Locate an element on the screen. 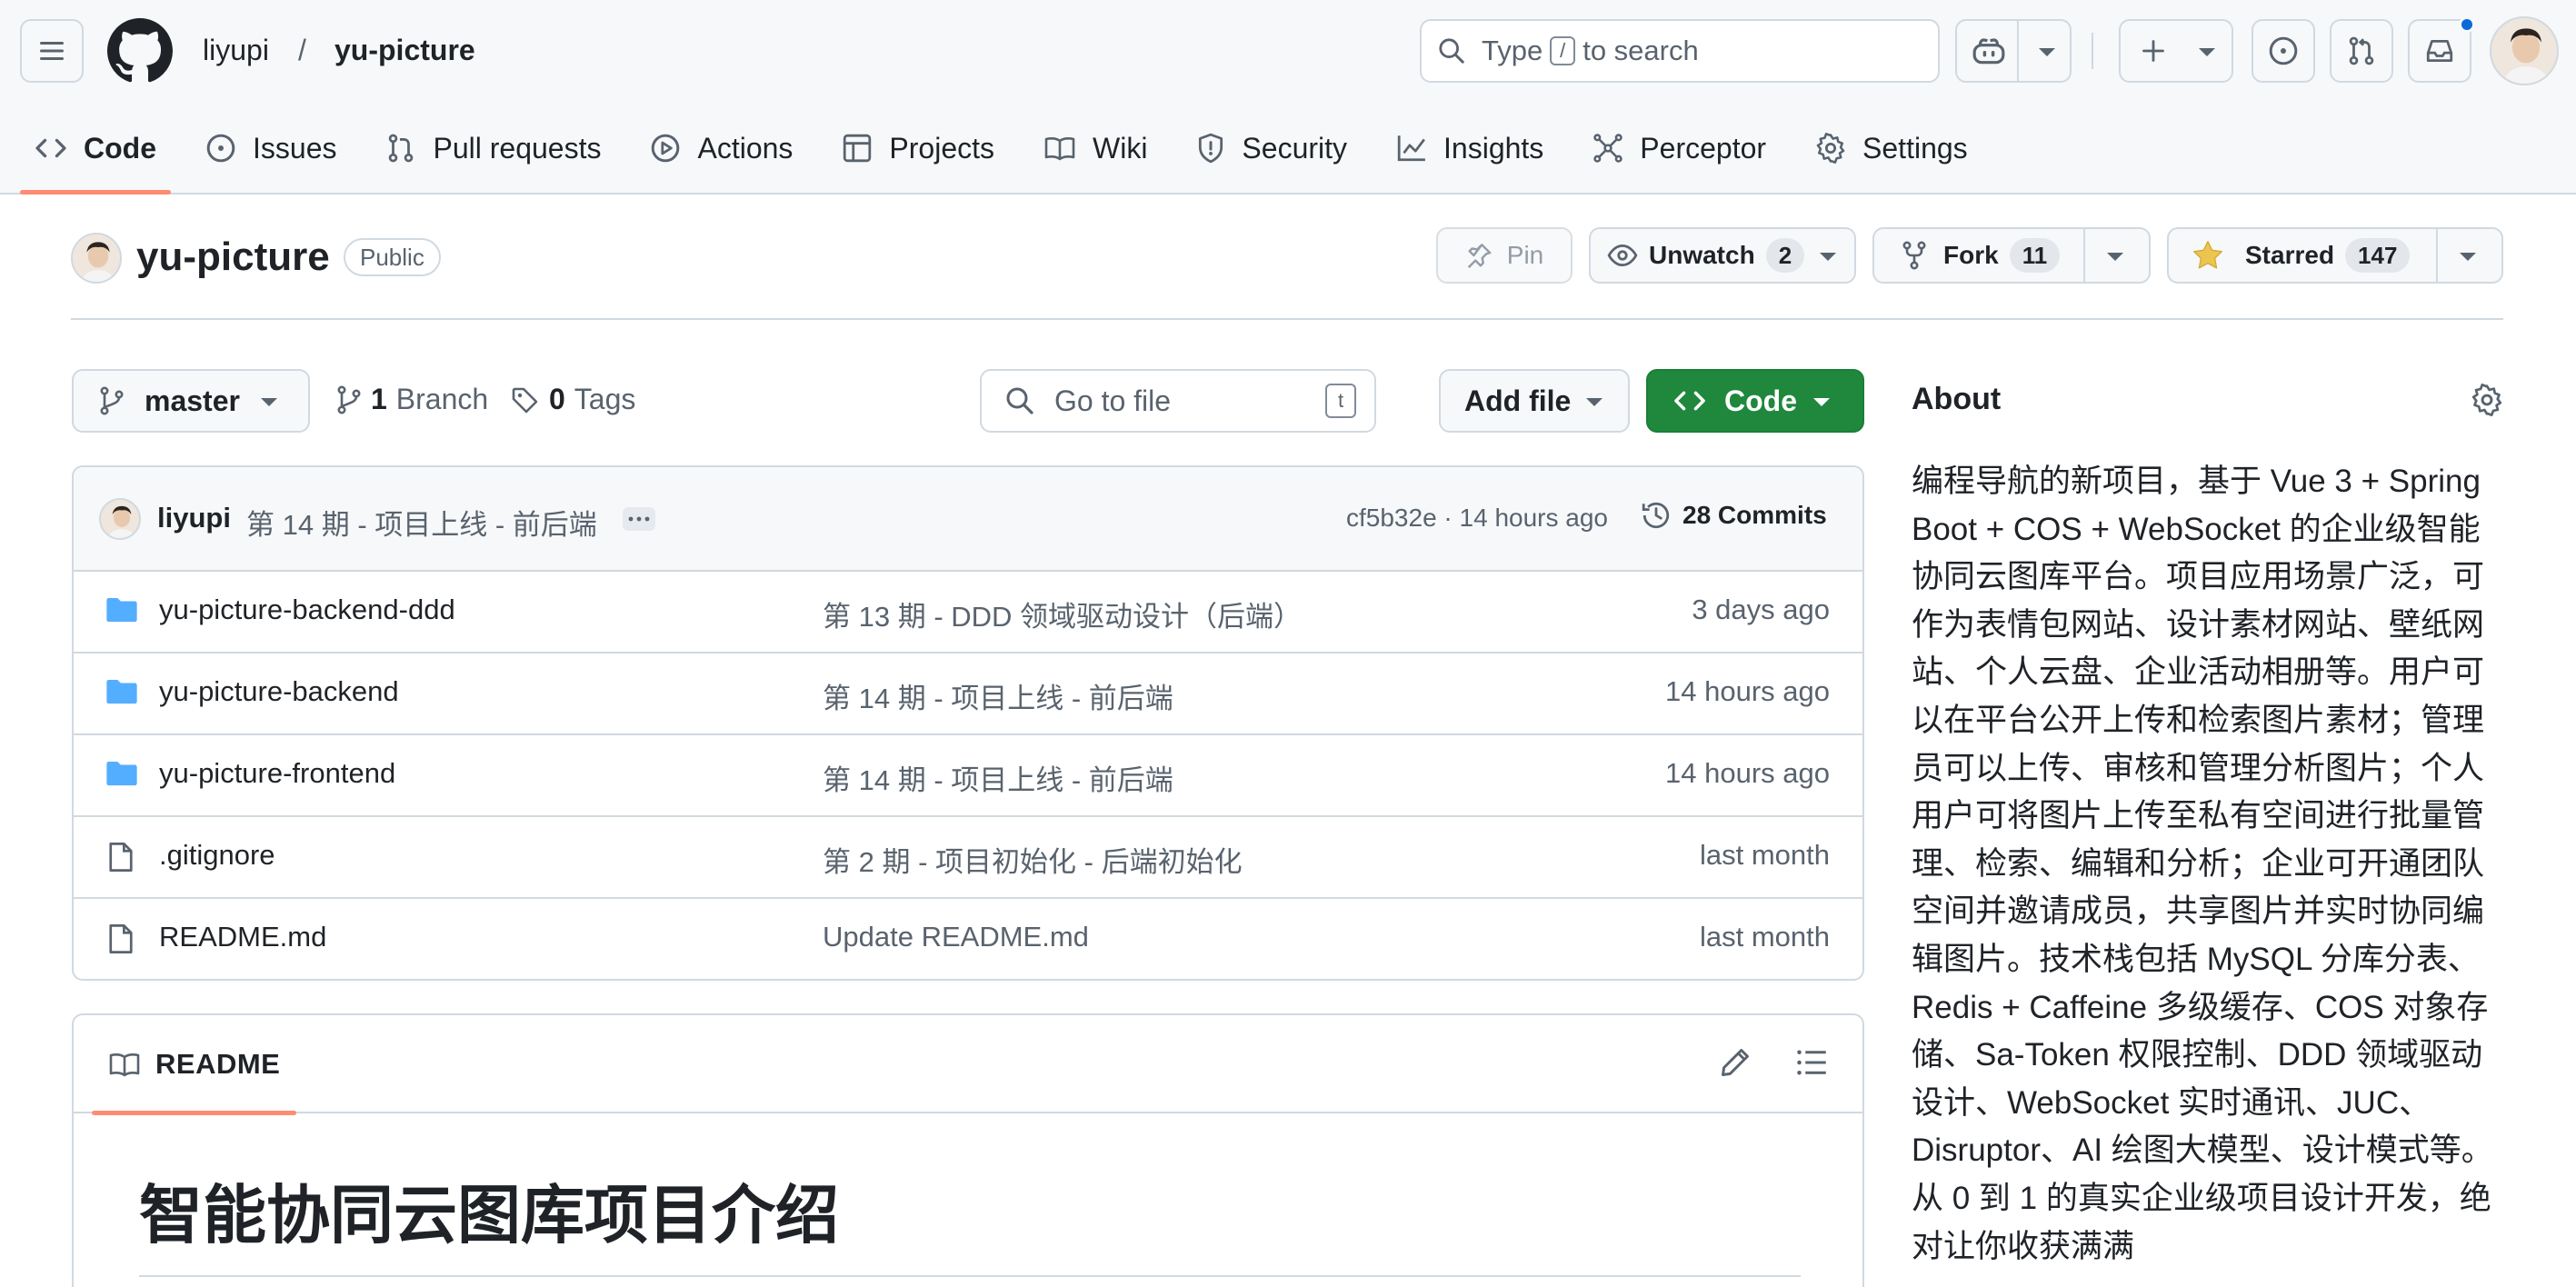 Image resolution: width=2576 pixels, height=1287 pixels. copilot-button is located at coordinates (2013, 51).